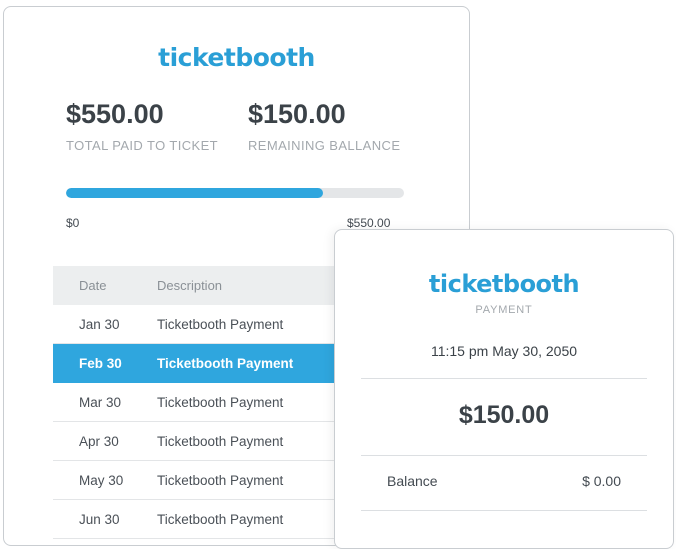  Describe the element at coordinates (236, 57) in the screenshot. I see `ticketbooth-logo: ticketbooth` at that location.